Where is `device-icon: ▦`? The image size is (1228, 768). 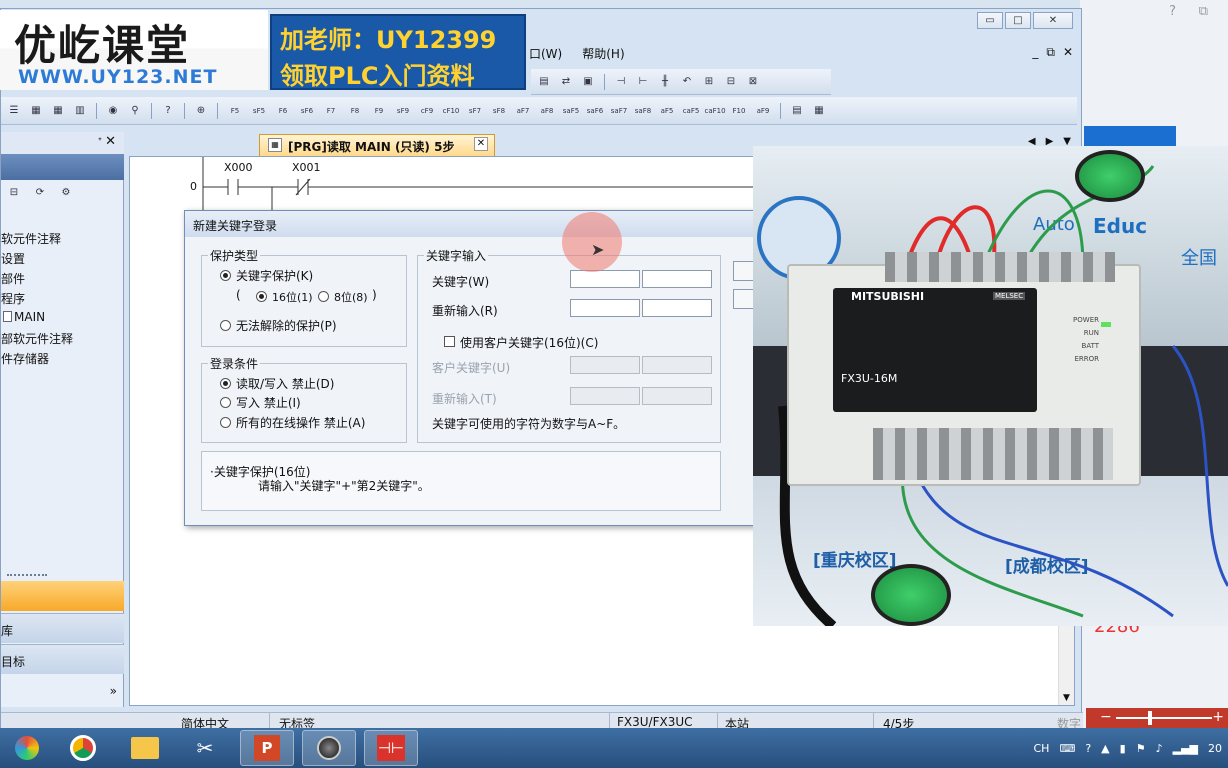
device-icon: ▦ is located at coordinates (36, 111).